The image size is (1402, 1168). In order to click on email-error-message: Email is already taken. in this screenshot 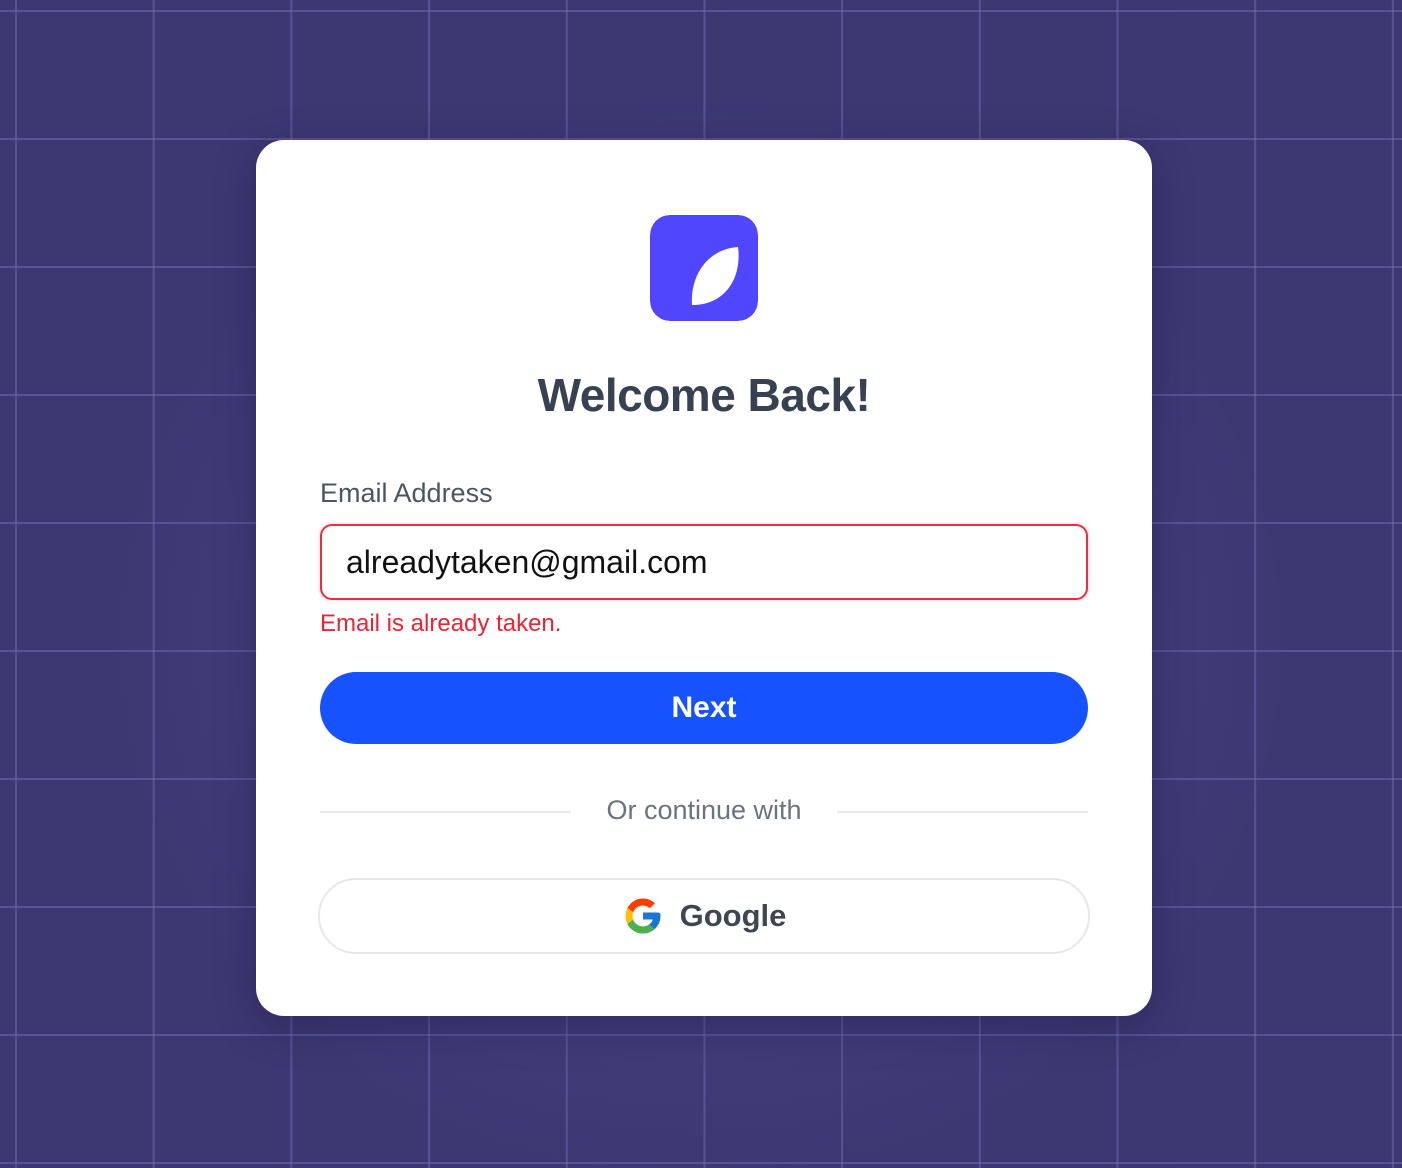, I will do `click(441, 623)`.